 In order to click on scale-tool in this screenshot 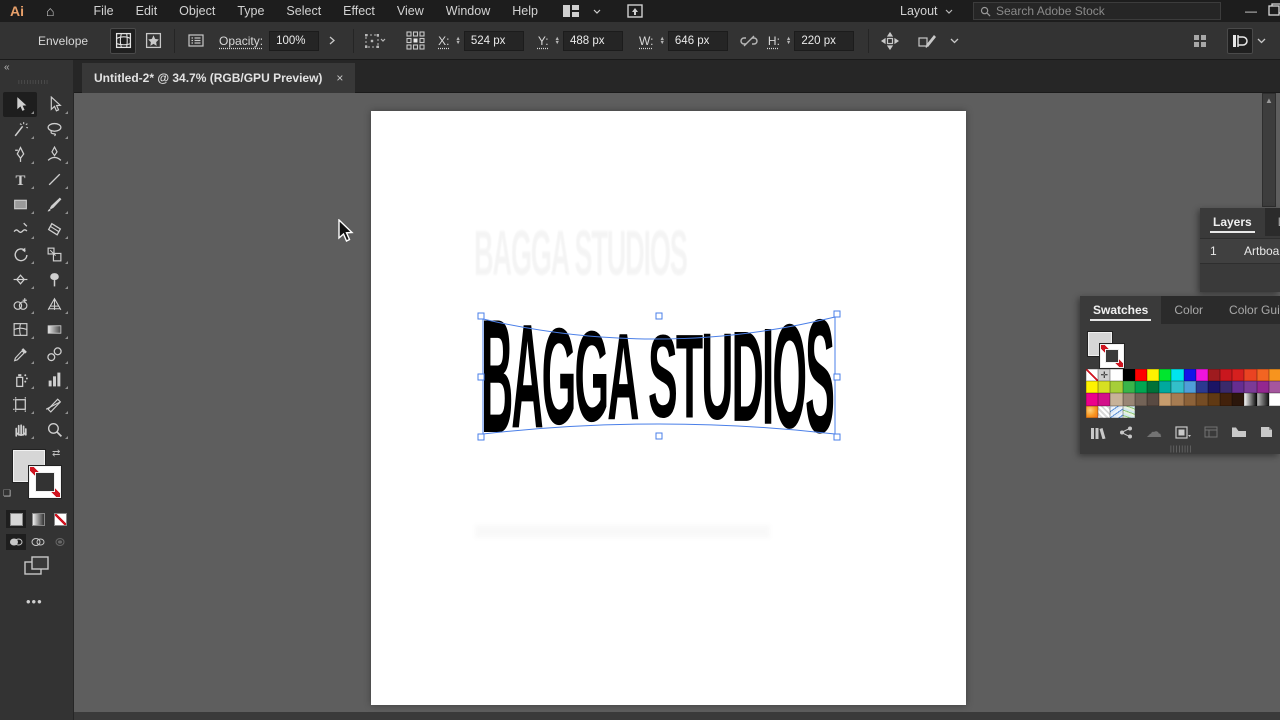, I will do `click(54, 254)`.